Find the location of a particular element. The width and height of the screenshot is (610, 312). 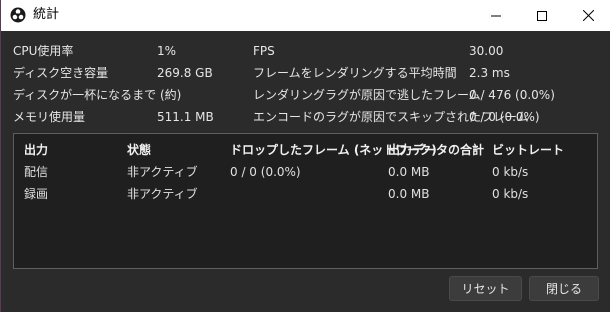

cell-output-name: 録画 is located at coordinates (36, 194).